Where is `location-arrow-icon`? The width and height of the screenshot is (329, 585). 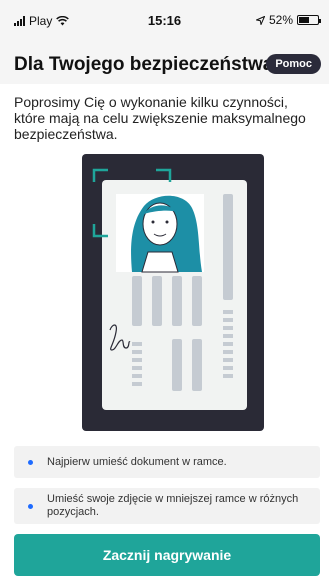
location-arrow-icon is located at coordinates (260, 20).